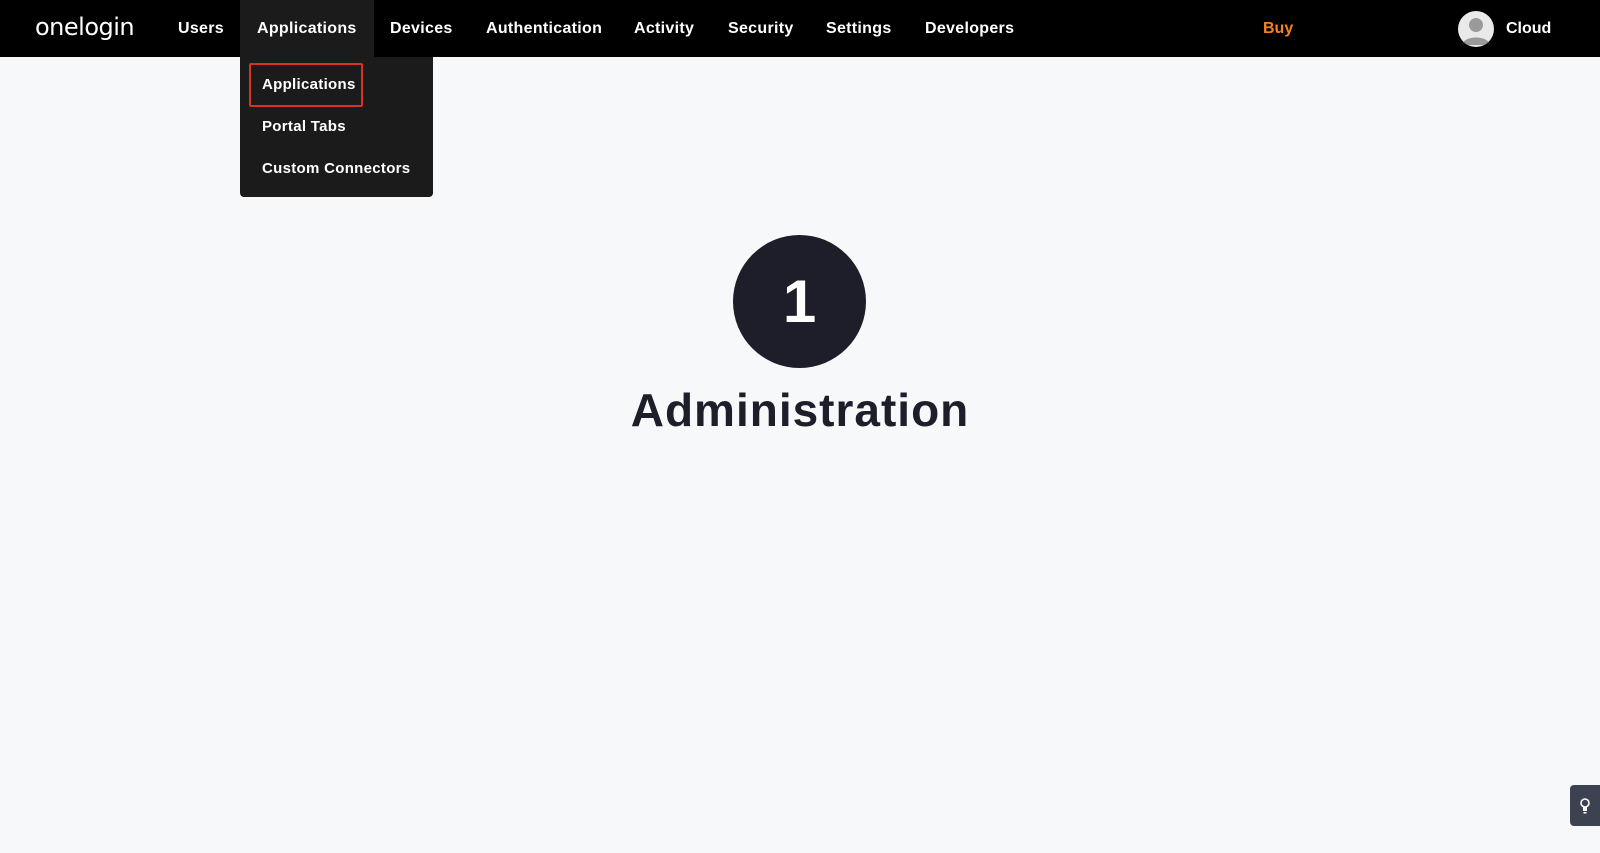 This screenshot has height=853, width=1600. I want to click on onelogin-logo: onelogin, so click(85, 27).